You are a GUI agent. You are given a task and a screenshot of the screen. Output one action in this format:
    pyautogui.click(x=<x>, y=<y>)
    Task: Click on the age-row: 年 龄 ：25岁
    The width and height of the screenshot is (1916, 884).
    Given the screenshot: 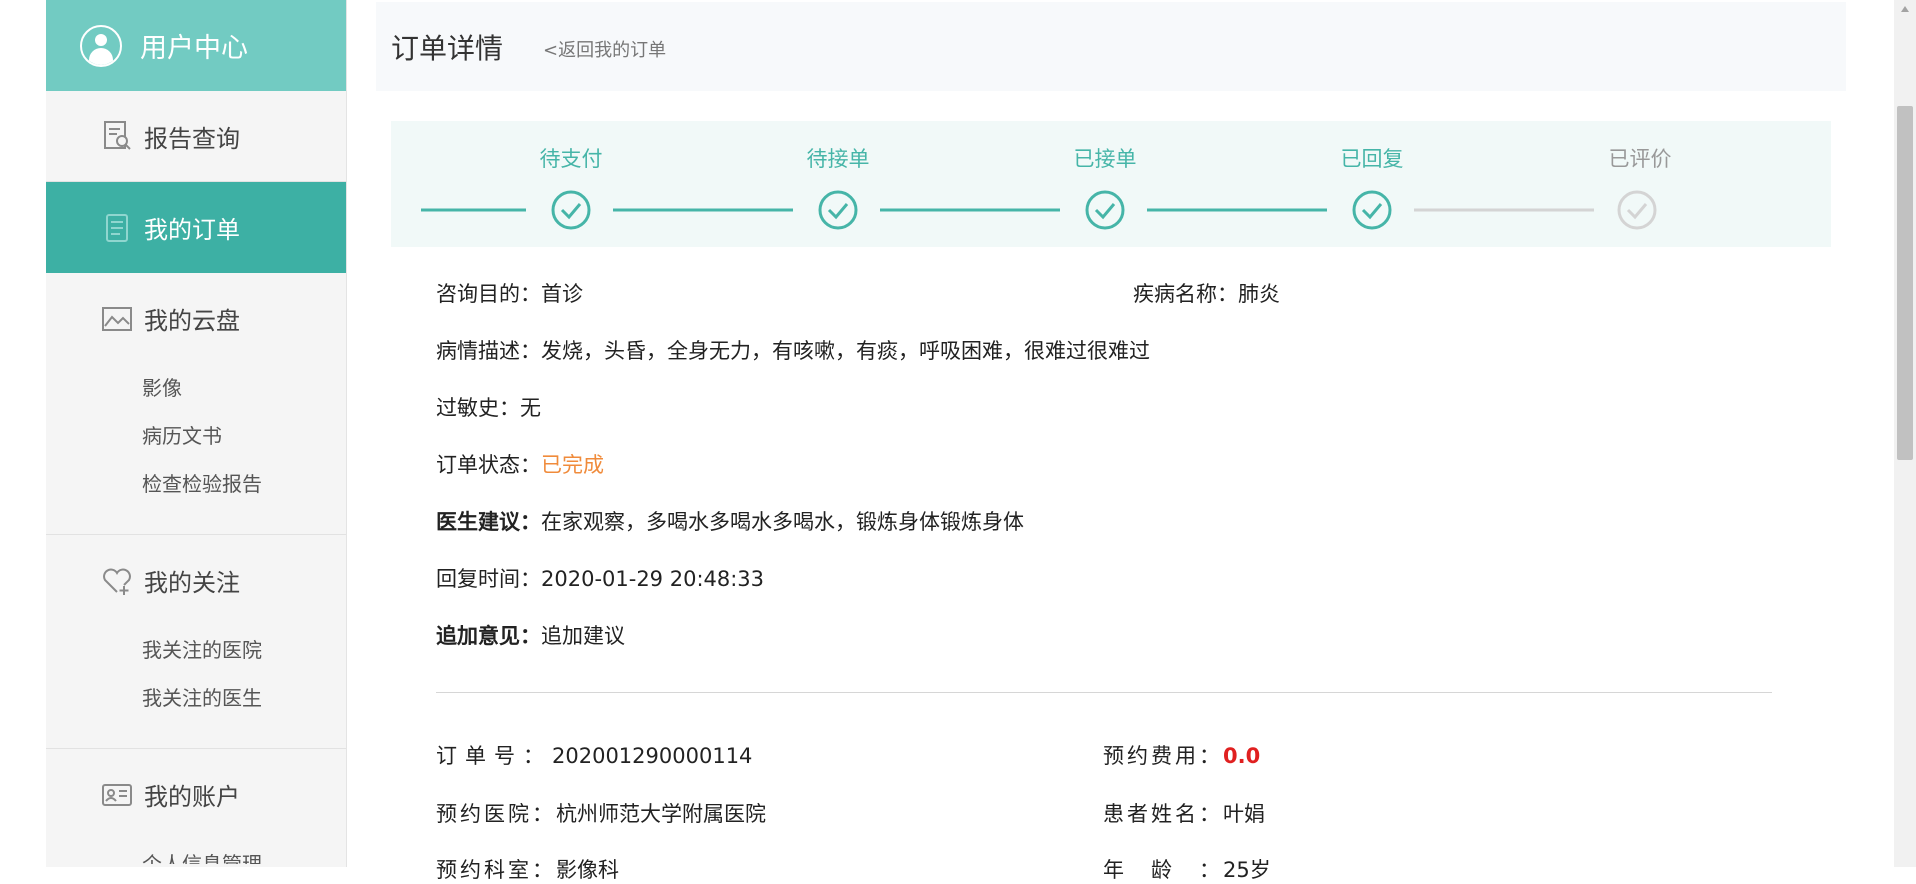 What is the action you would take?
    pyautogui.click(x=1187, y=869)
    